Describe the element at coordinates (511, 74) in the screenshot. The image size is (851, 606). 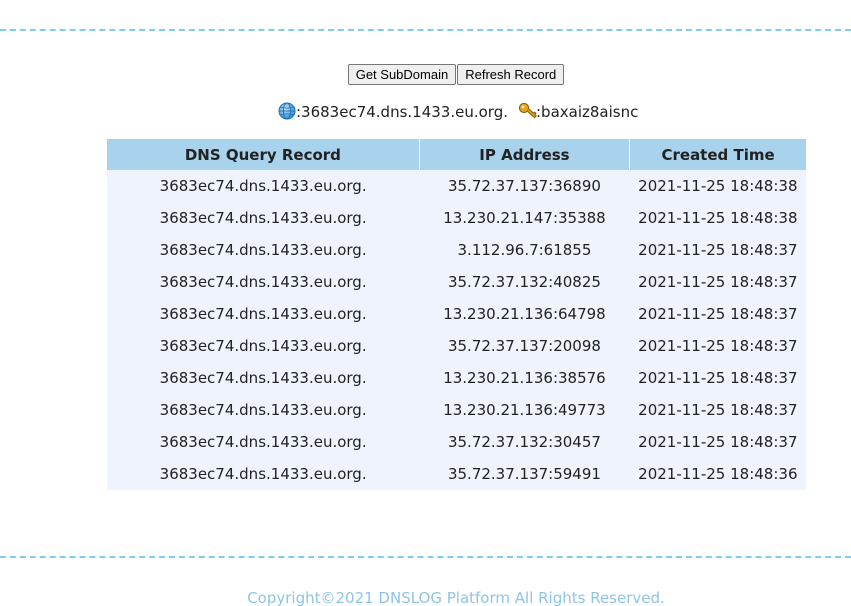
I see `refresh-record-button: Refresh Record` at that location.